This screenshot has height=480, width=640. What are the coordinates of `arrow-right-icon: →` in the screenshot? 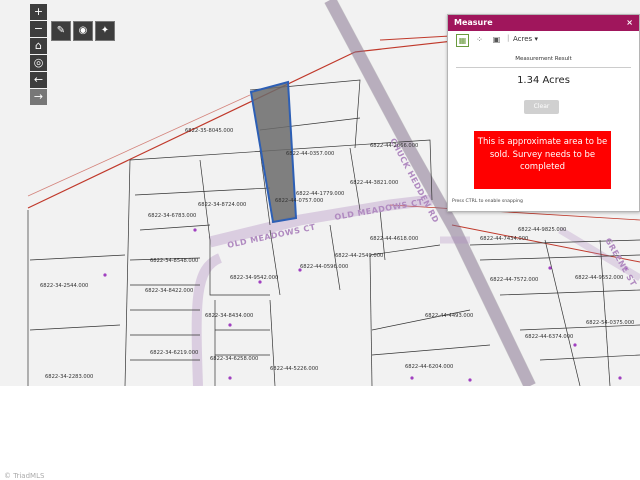 It's located at (38, 96).